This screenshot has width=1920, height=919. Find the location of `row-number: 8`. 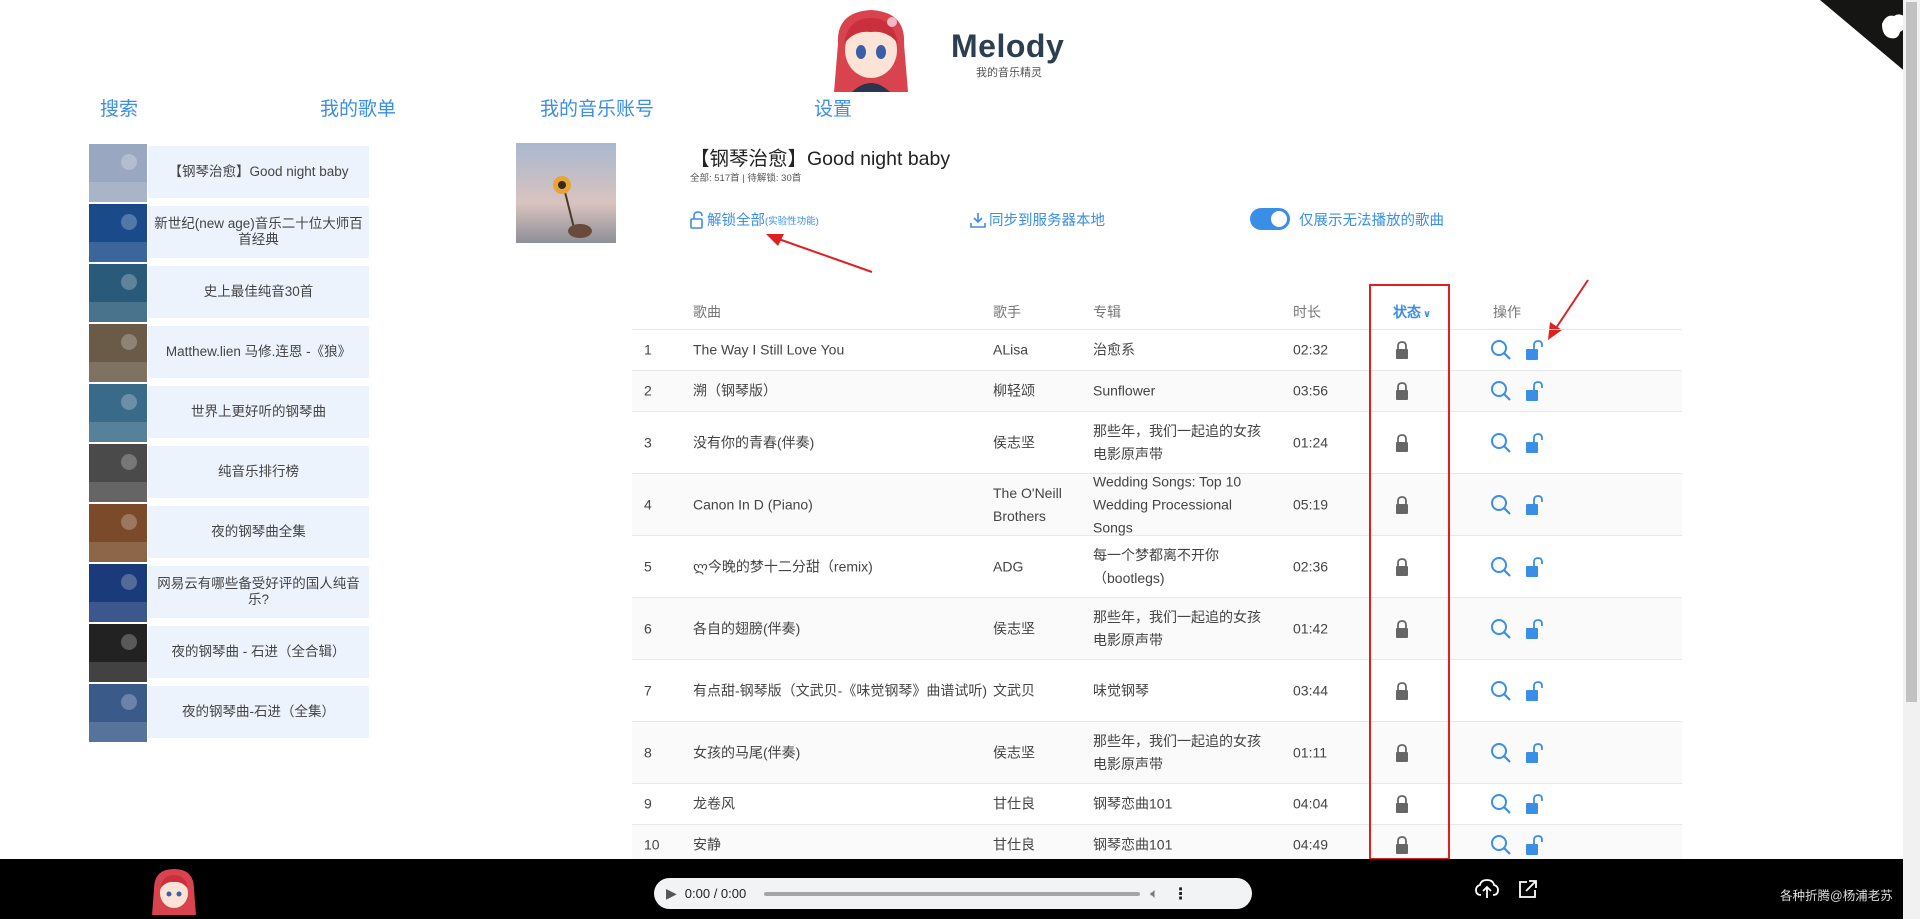

row-number: 8 is located at coordinates (648, 752).